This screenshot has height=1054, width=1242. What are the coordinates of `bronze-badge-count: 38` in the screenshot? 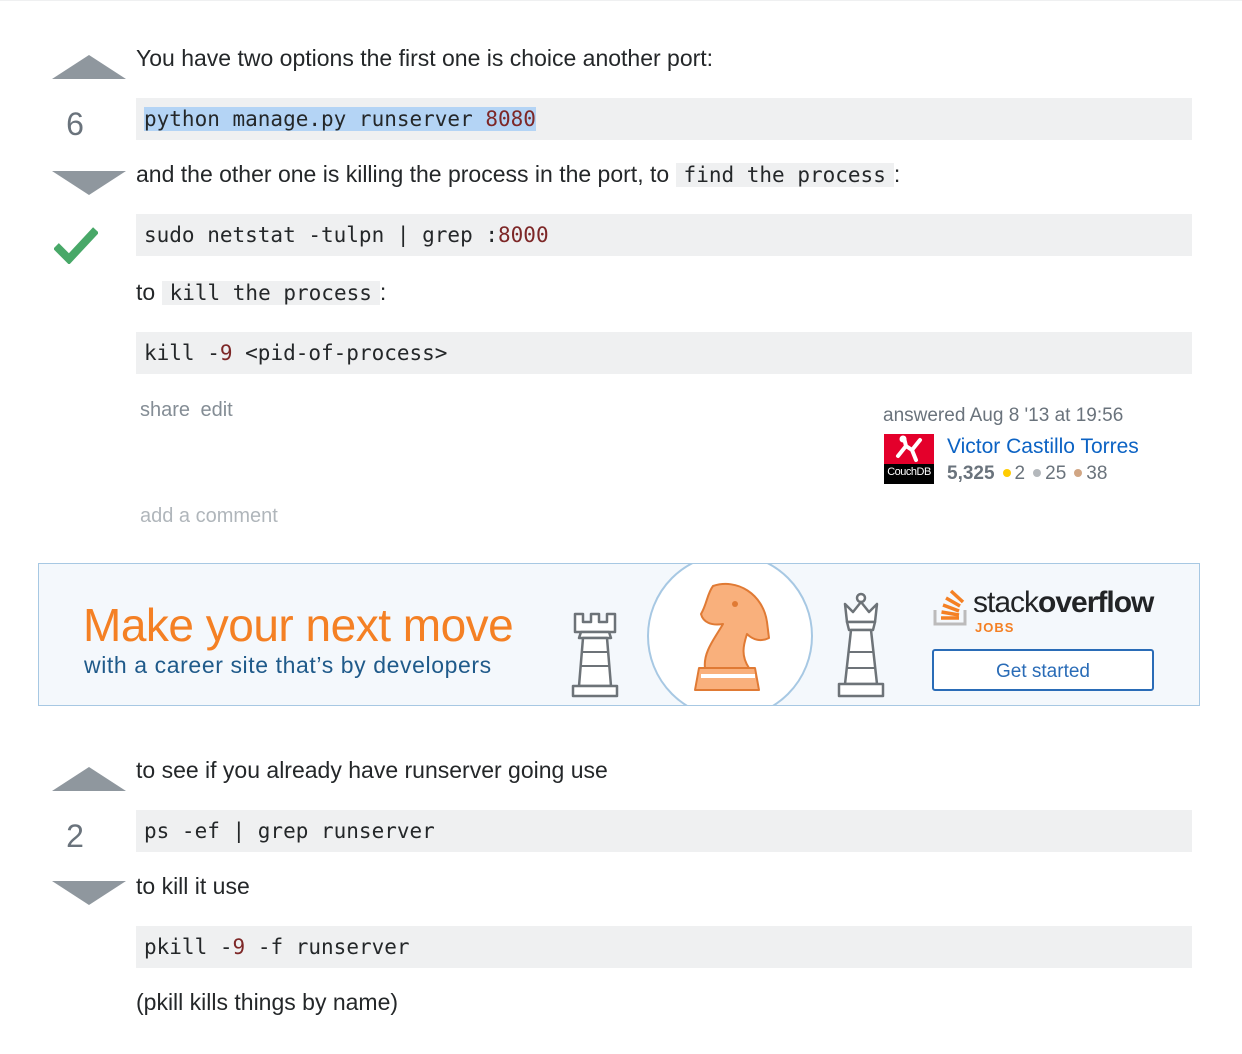 It's located at (1097, 473).